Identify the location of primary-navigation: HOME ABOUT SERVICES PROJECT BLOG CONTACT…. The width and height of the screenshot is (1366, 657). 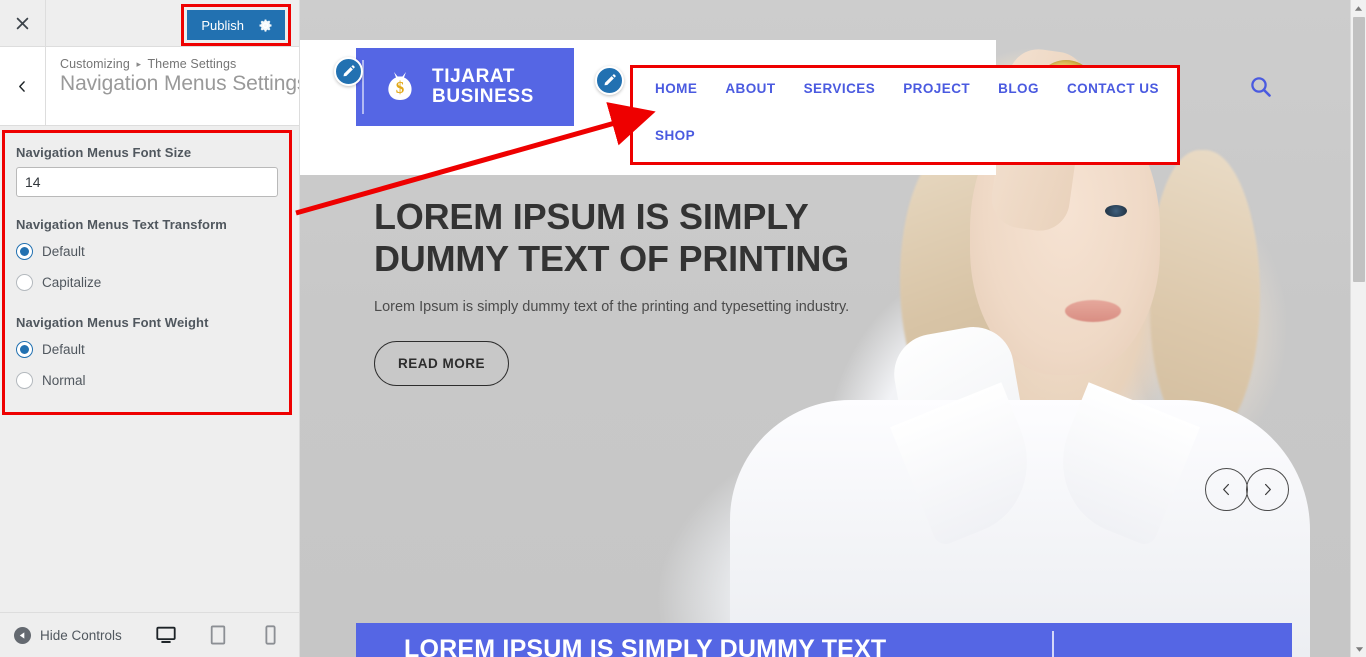
(905, 115).